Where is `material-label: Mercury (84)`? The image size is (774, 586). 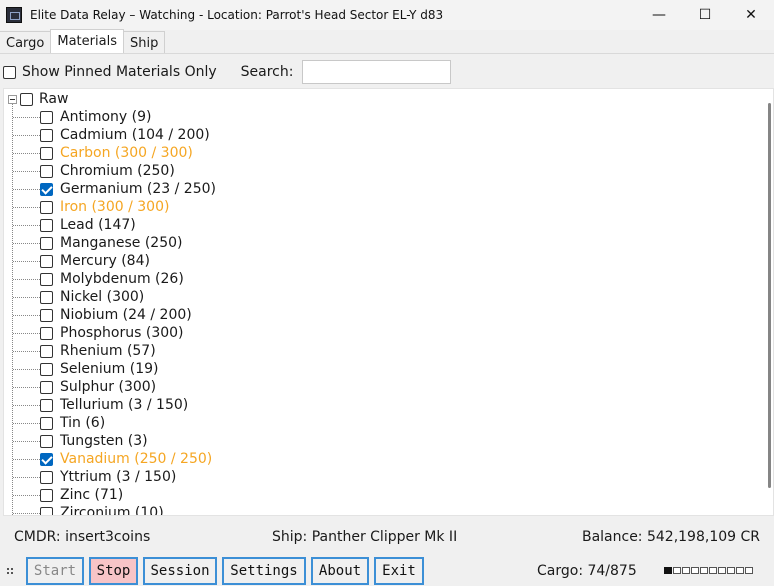 material-label: Mercury (84) is located at coordinates (105, 261).